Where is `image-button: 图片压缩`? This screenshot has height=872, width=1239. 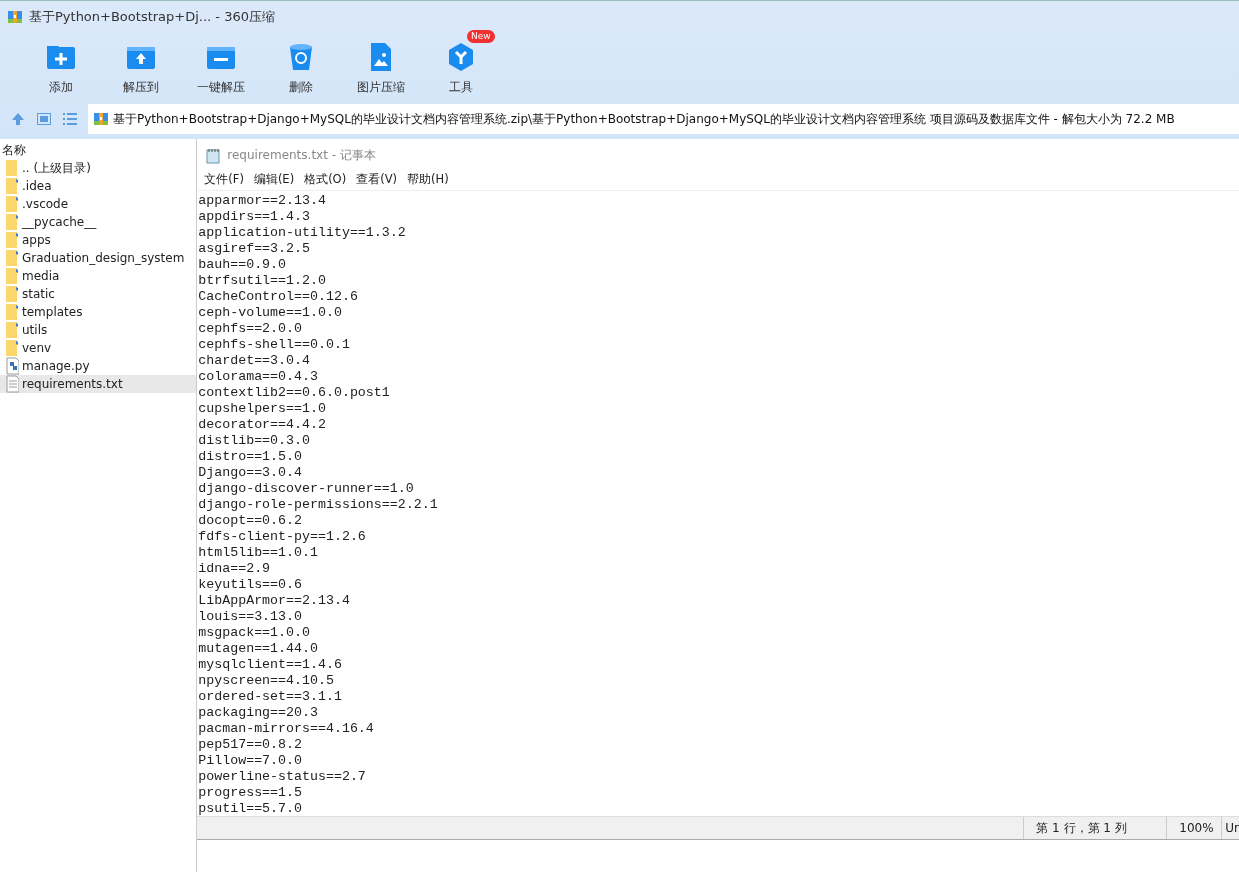
image-button: 图片压缩 is located at coordinates (381, 66).